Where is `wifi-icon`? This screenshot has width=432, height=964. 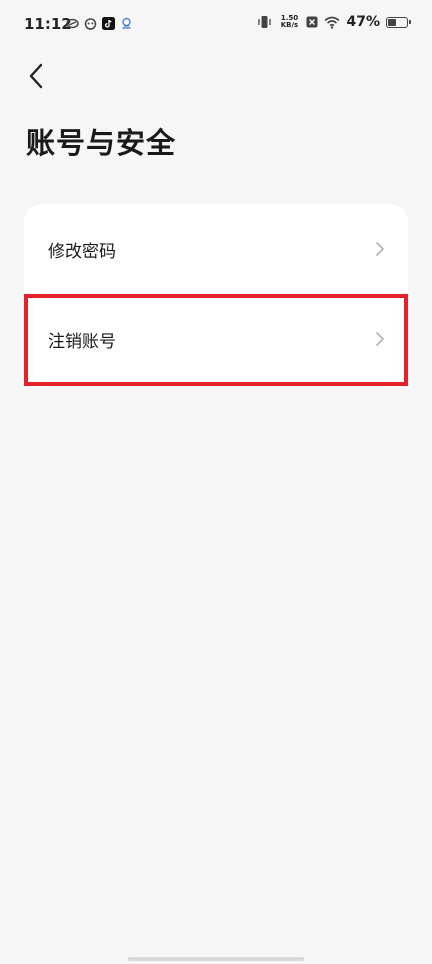
wifi-icon is located at coordinates (332, 22).